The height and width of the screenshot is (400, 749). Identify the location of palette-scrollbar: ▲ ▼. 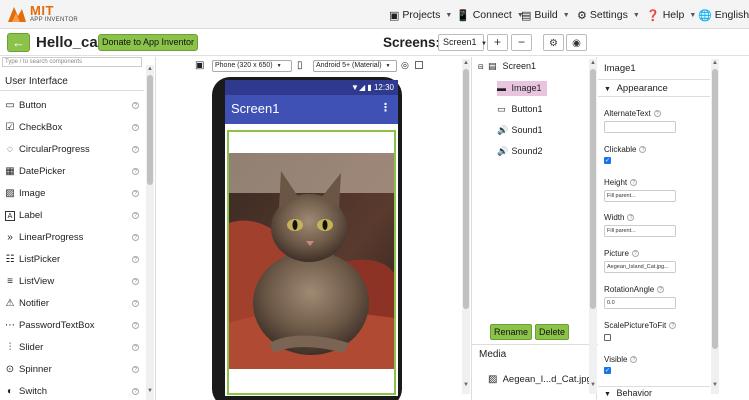
(150, 232).